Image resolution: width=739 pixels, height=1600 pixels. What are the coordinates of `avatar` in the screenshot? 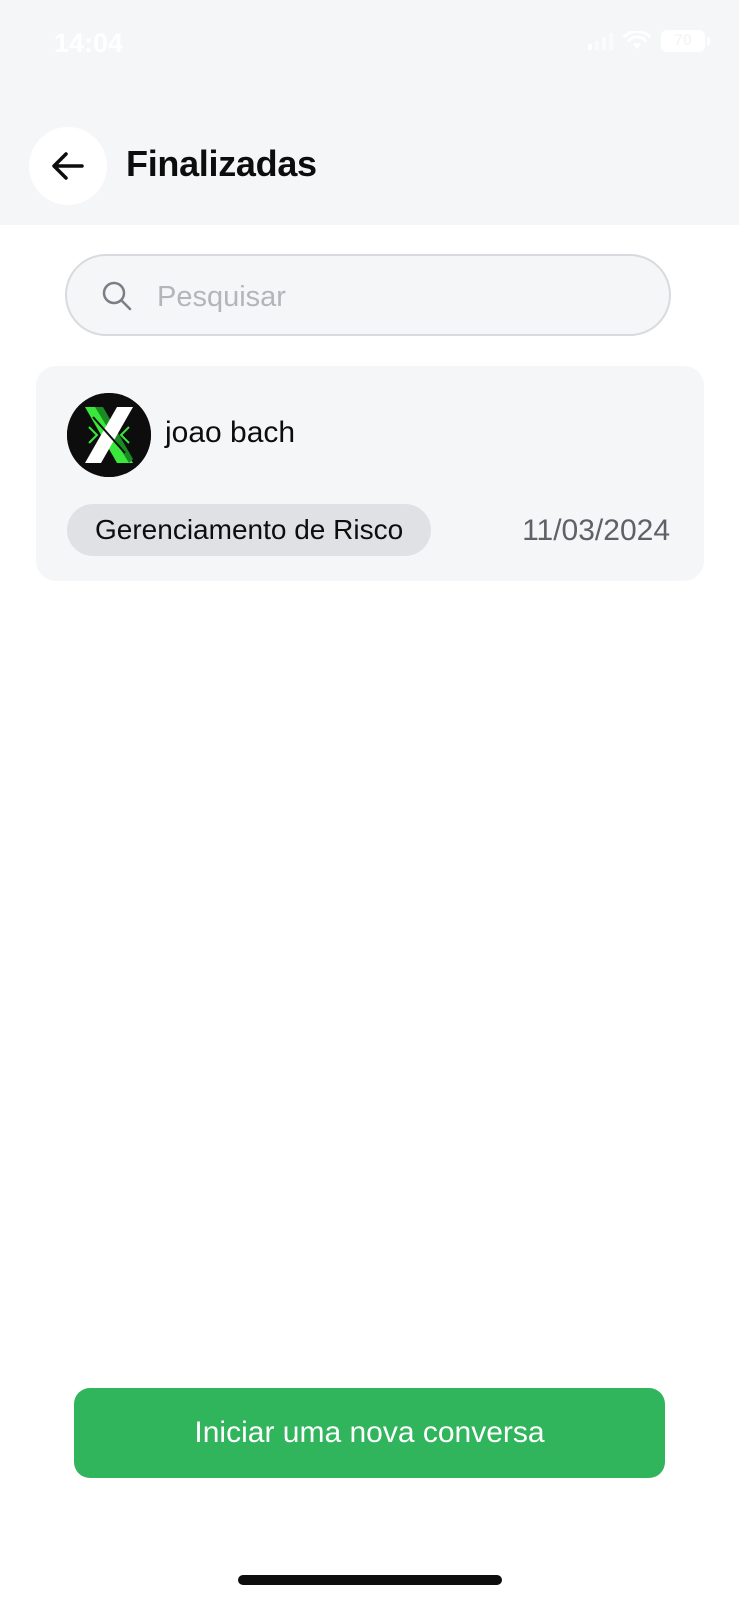 It's located at (109, 435).